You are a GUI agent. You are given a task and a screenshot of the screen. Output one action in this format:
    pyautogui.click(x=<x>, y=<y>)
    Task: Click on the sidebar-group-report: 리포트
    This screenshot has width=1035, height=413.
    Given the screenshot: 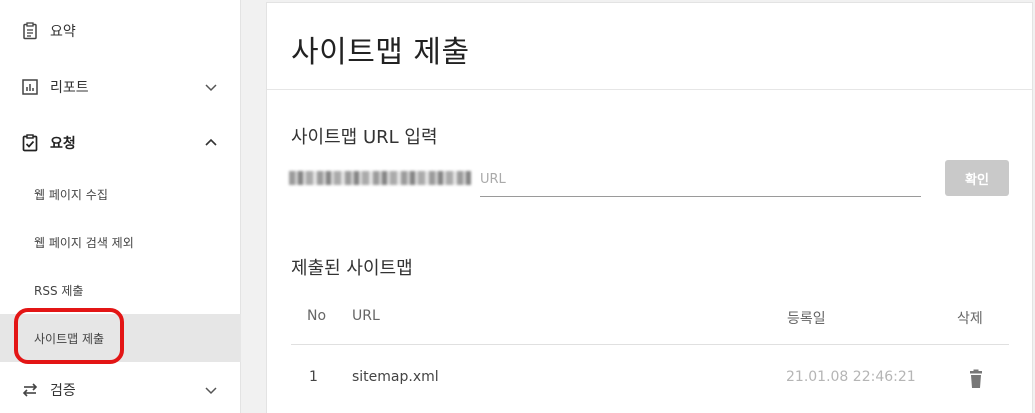 What is the action you would take?
    pyautogui.click(x=120, y=87)
    